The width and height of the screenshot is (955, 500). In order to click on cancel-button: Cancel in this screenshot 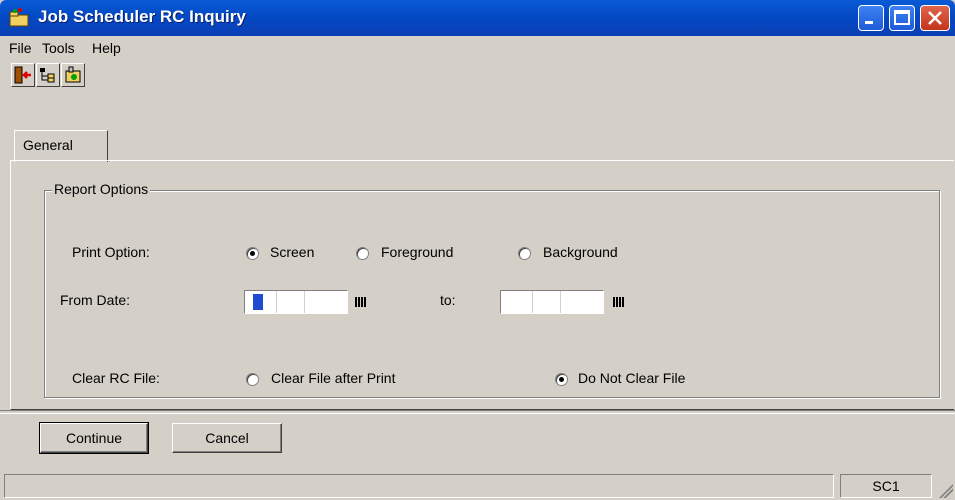, I will do `click(227, 438)`.